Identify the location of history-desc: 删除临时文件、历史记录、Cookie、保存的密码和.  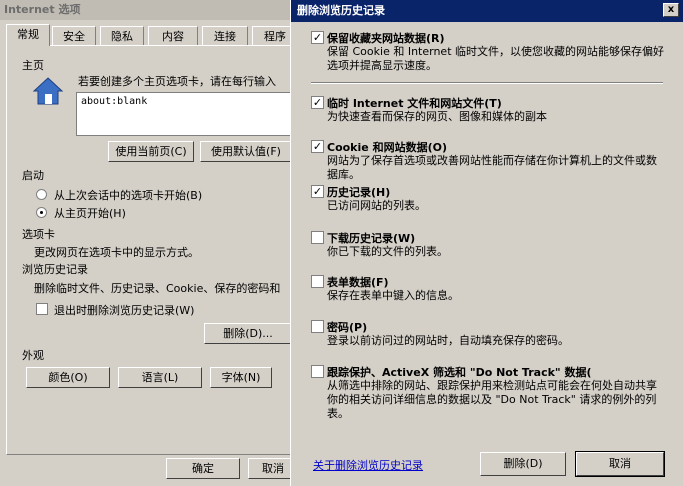
(157, 288).